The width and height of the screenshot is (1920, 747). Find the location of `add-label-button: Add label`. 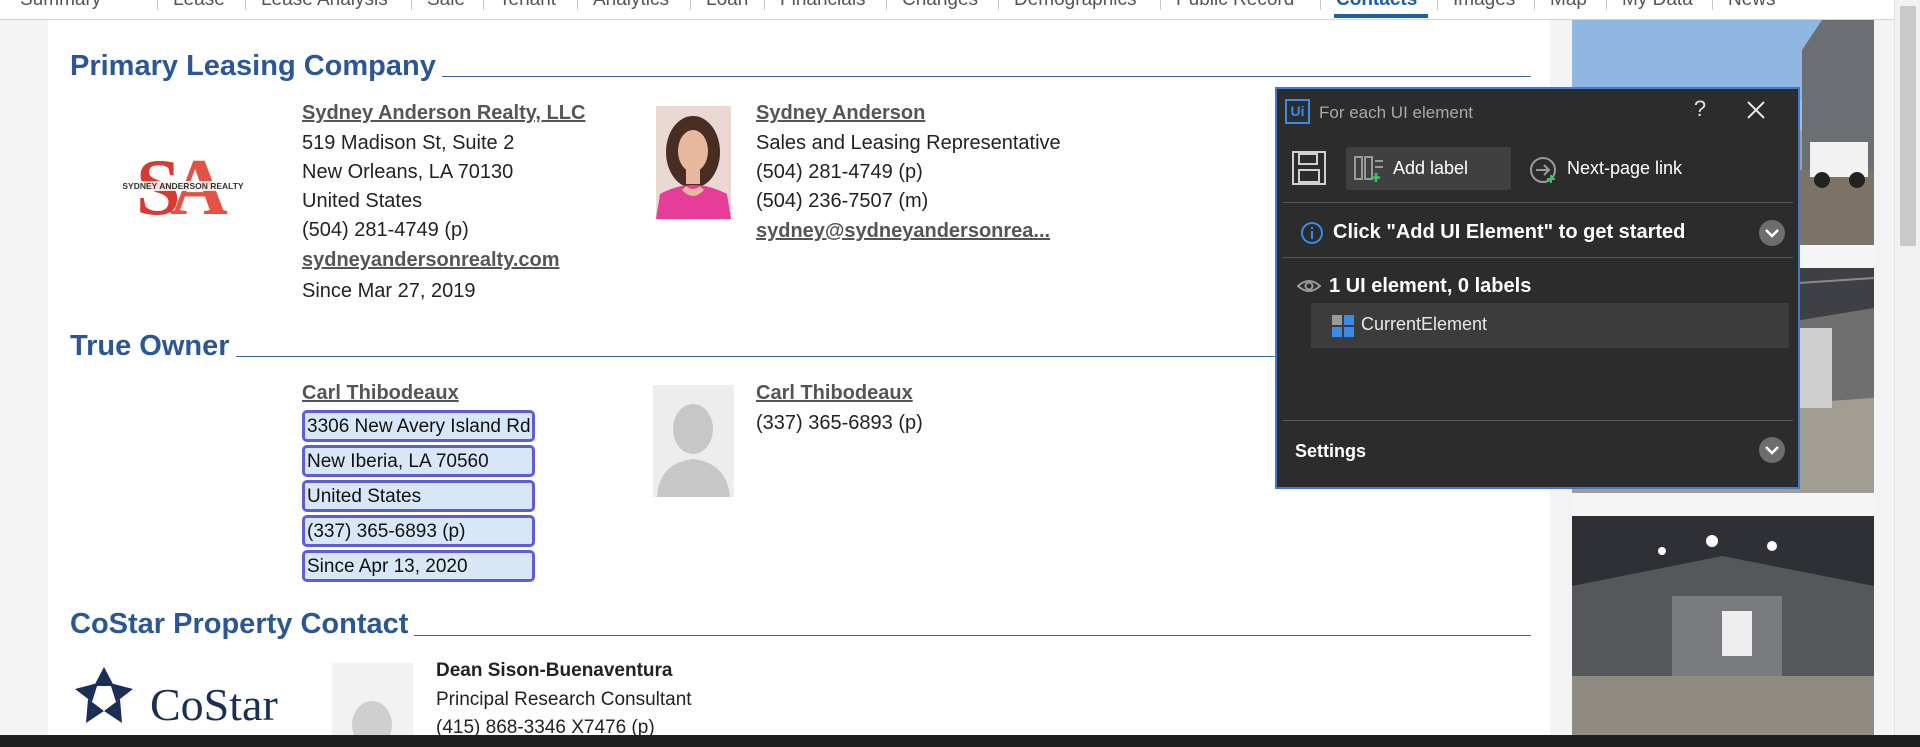

add-label-button: Add label is located at coordinates (1428, 168).